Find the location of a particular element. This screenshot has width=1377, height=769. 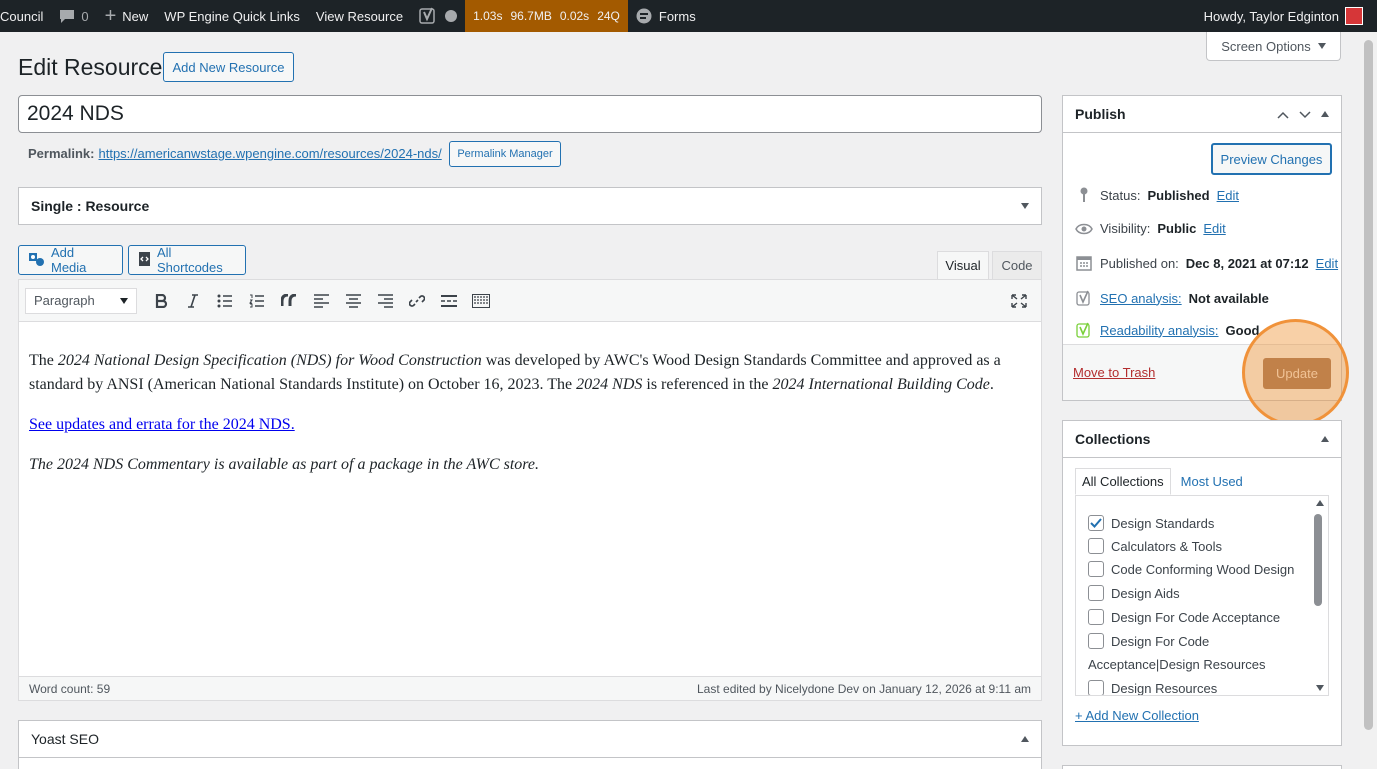

list-item: Code Conforming Wood Design is located at coordinates (1191, 569).